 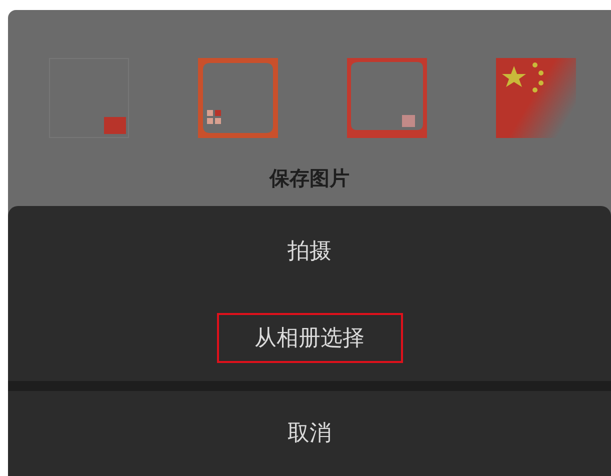 What do you see at coordinates (309, 338) in the screenshot?
I see `sheet-option: 从相册选择` at bounding box center [309, 338].